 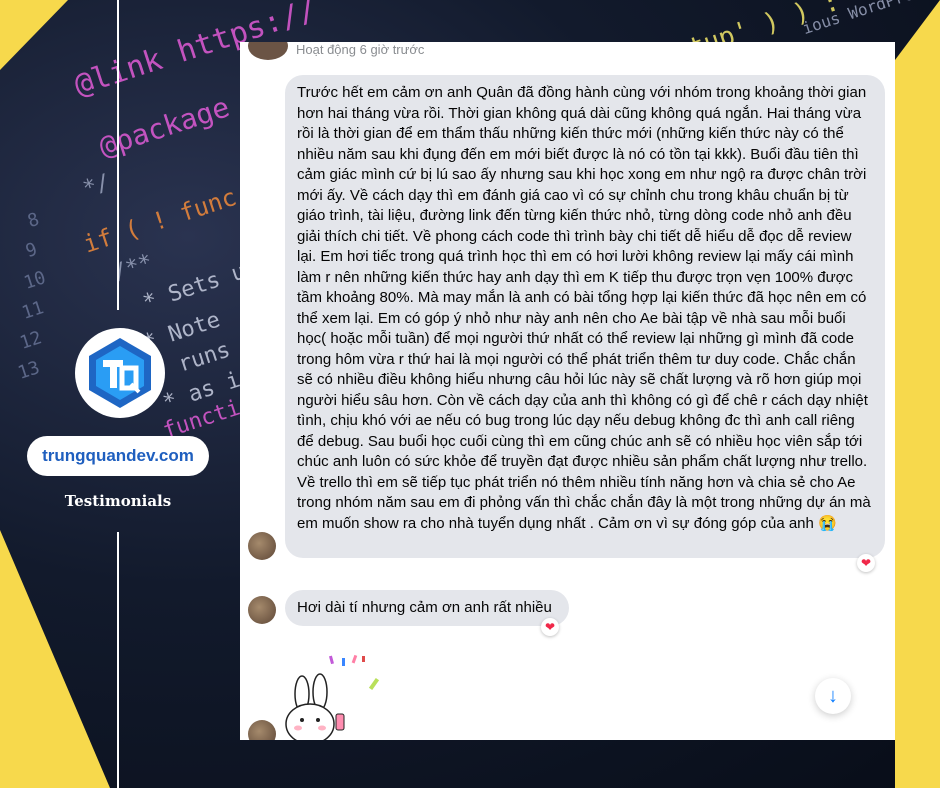 What do you see at coordinates (33, 310) in the screenshot?
I see `line-number: 11` at bounding box center [33, 310].